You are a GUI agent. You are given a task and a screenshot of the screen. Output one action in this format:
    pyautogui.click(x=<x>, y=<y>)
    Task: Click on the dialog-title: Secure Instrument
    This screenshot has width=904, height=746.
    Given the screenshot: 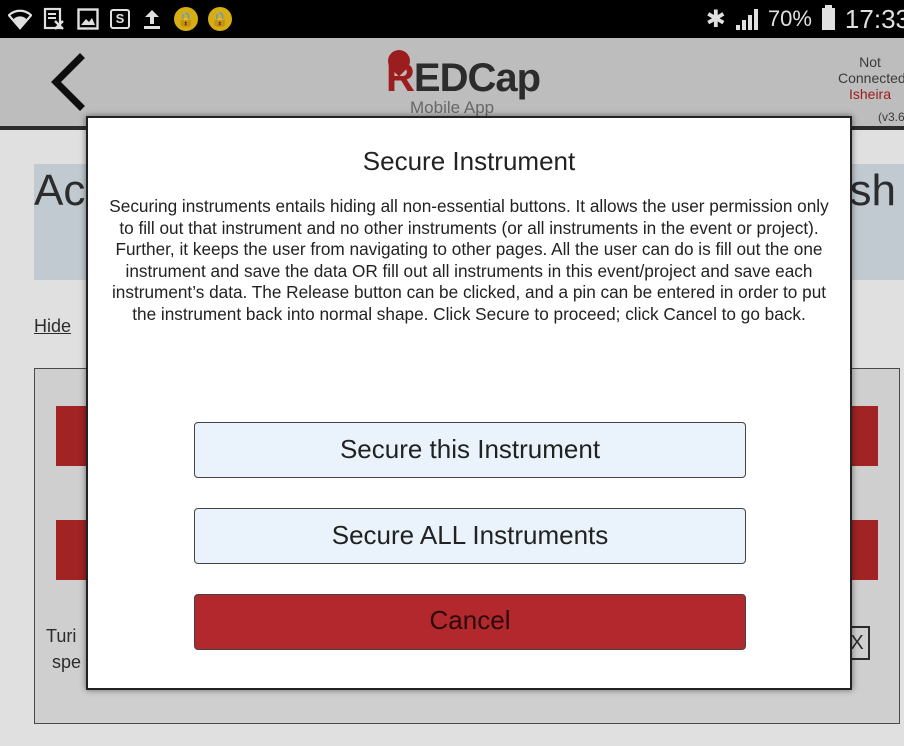 What is the action you would take?
    pyautogui.click(x=469, y=161)
    